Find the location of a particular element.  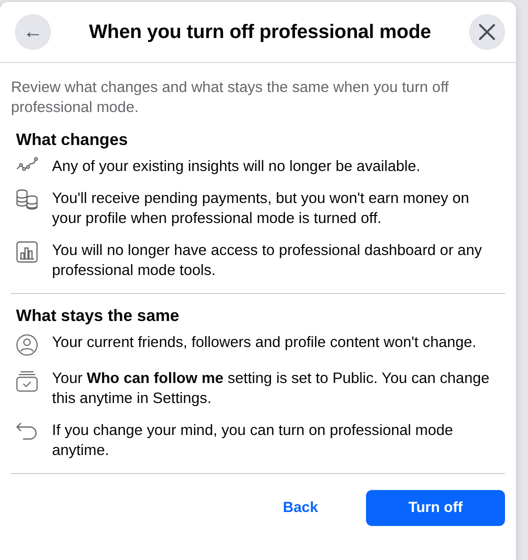

checked-box-icon is located at coordinates (27, 381).